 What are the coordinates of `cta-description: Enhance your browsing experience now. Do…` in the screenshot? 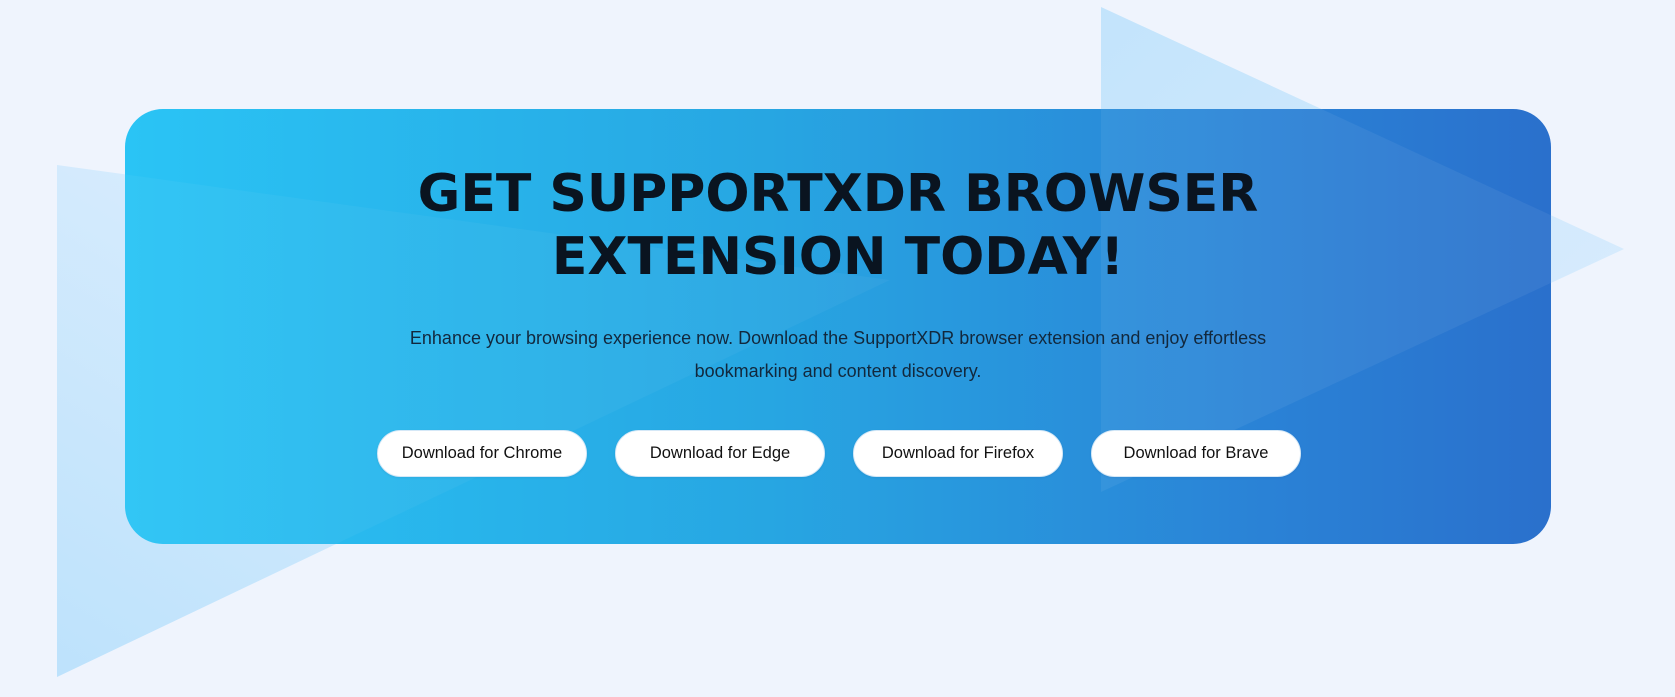 It's located at (838, 355).